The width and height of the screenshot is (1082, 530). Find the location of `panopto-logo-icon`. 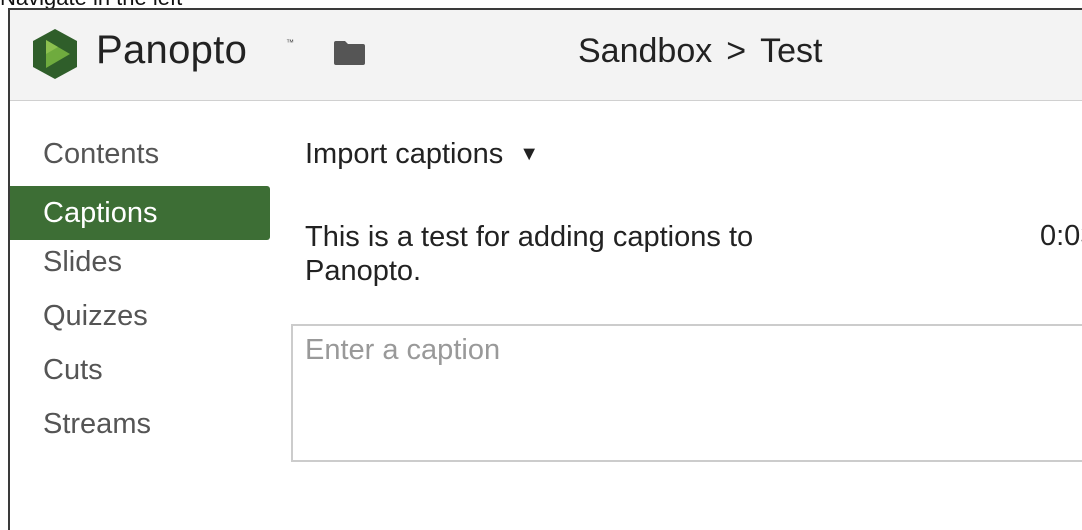

panopto-logo-icon is located at coordinates (55, 54).